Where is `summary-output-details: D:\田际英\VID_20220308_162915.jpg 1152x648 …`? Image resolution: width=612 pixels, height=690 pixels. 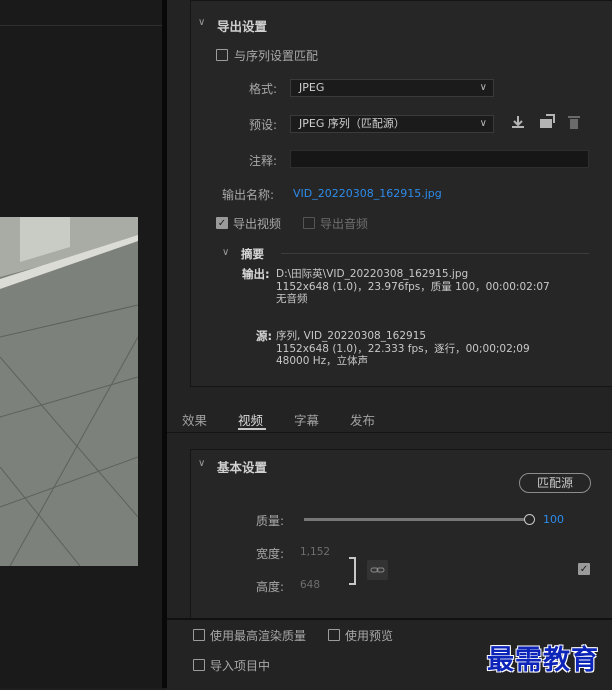 summary-output-details: D:\田际英\VID_20220308_162915.jpg 1152x648 … is located at coordinates (413, 287).